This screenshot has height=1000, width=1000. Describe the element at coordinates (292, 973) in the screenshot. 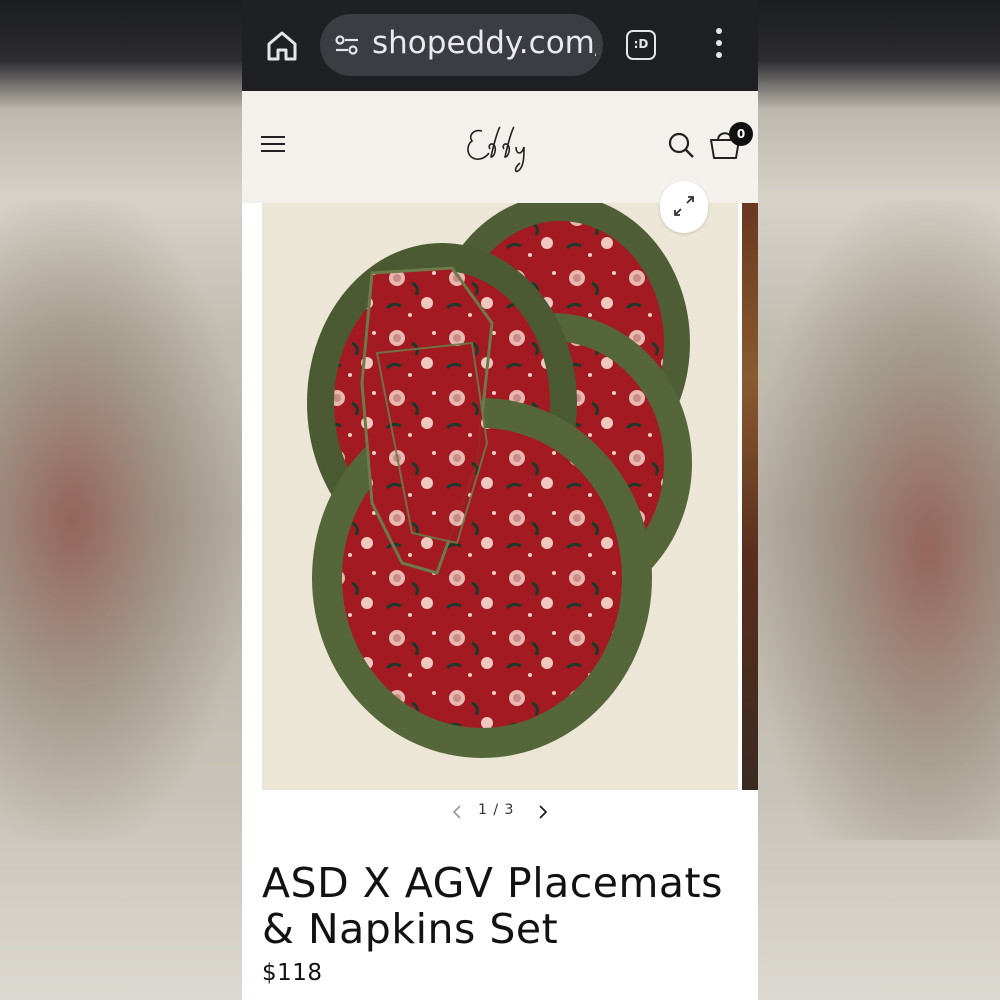

I see `product-price: $118` at that location.